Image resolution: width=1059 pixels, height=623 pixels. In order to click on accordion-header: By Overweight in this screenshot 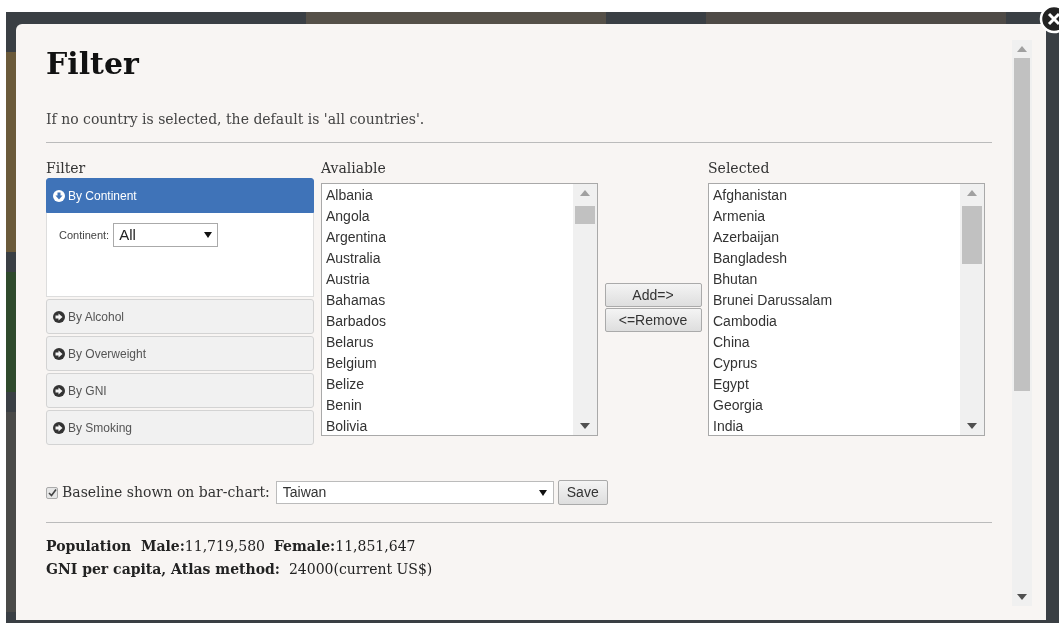, I will do `click(180, 353)`.